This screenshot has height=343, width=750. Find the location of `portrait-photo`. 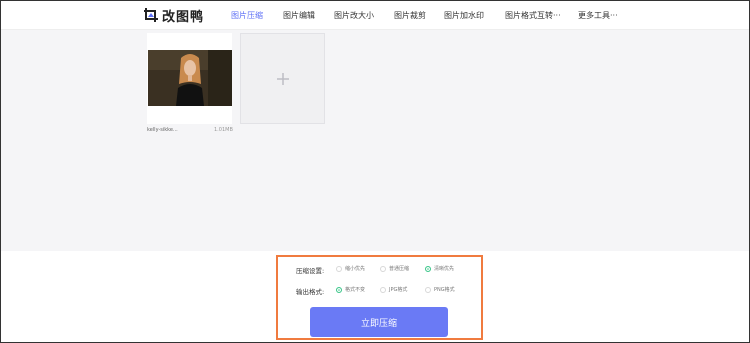

portrait-photo is located at coordinates (190, 78).